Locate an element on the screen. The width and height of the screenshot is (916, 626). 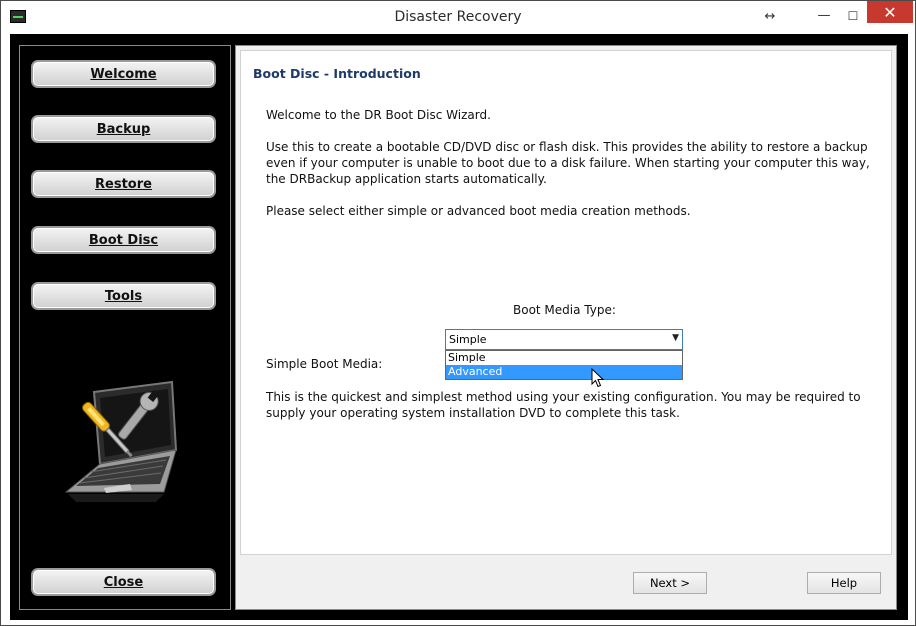
next-button: Next > is located at coordinates (670, 583).